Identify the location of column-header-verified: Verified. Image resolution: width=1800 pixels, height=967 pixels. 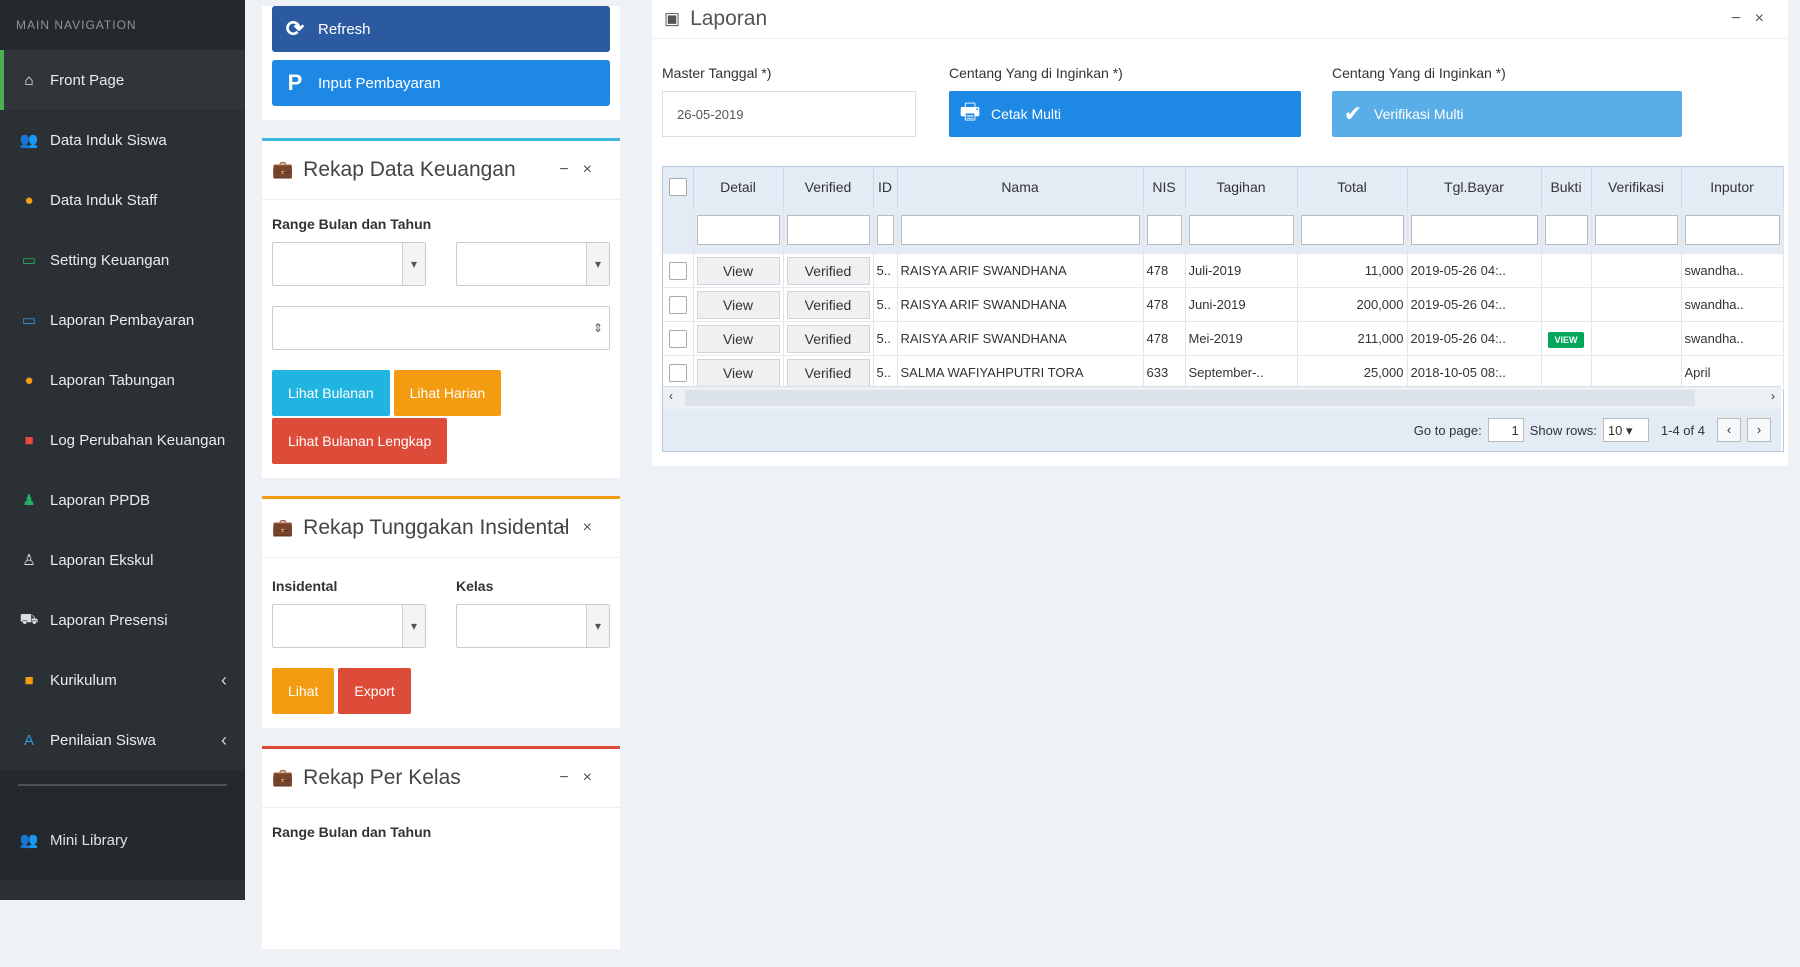
(828, 187).